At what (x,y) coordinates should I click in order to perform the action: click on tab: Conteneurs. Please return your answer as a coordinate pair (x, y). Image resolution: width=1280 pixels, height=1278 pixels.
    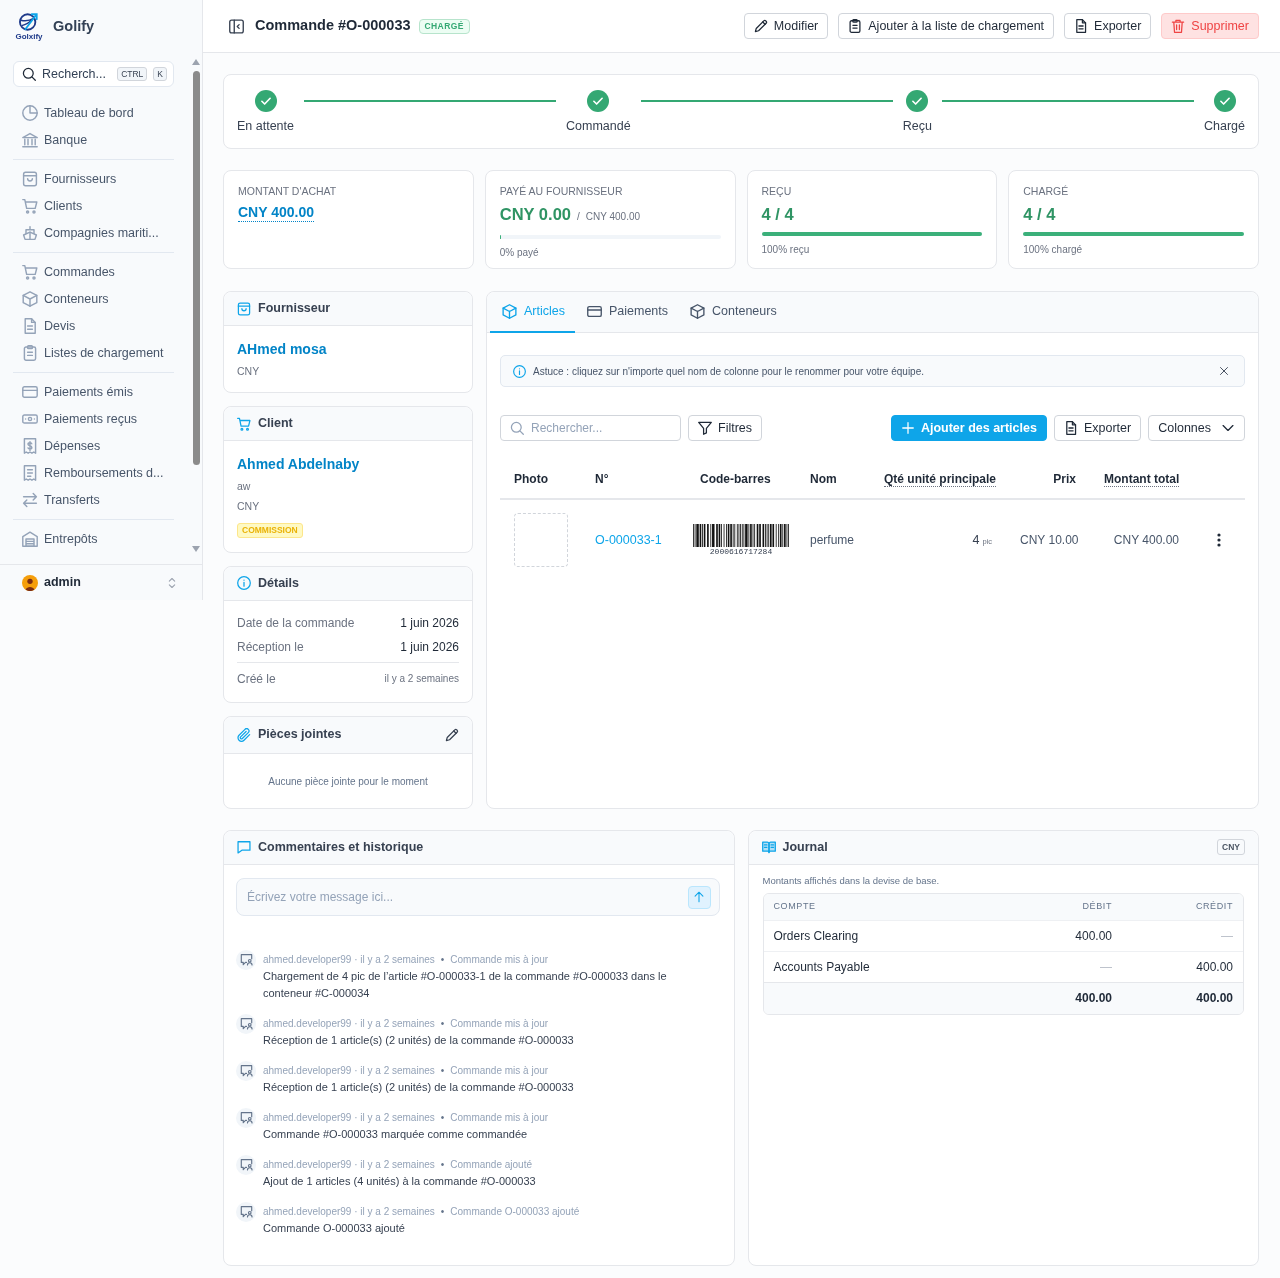
    Looking at the image, I should click on (732, 312).